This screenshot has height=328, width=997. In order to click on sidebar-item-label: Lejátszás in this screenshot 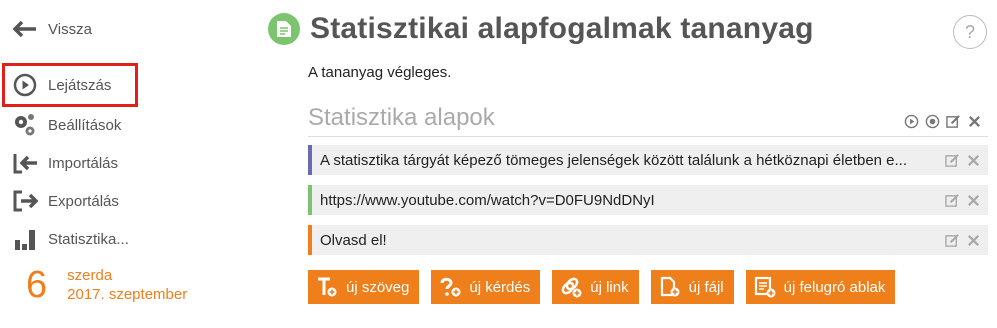, I will do `click(80, 85)`.